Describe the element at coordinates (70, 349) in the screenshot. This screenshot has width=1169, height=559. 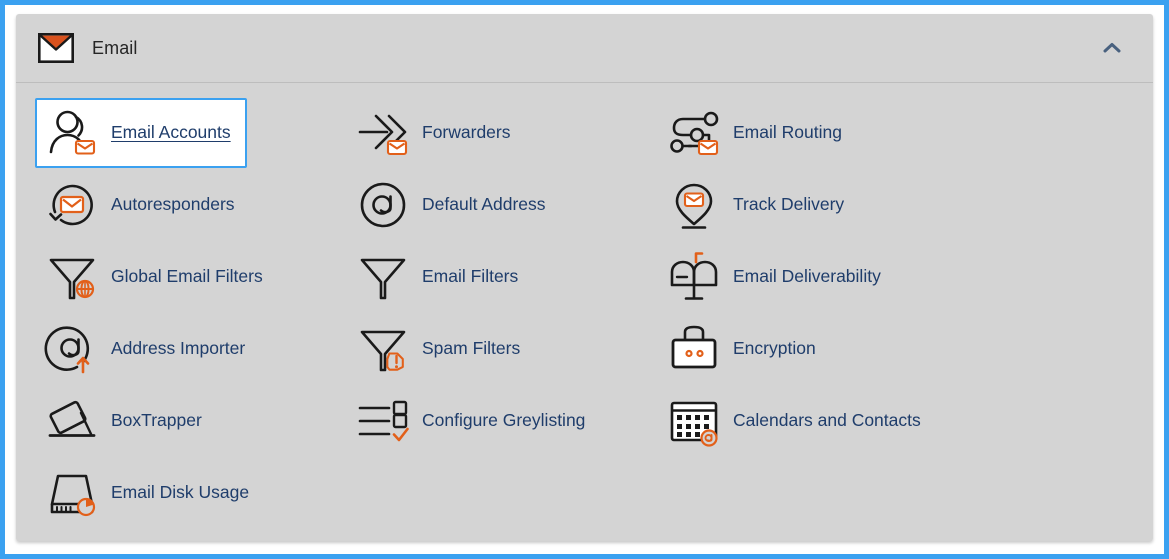
I see `at-circle-up-arrow-icon` at that location.